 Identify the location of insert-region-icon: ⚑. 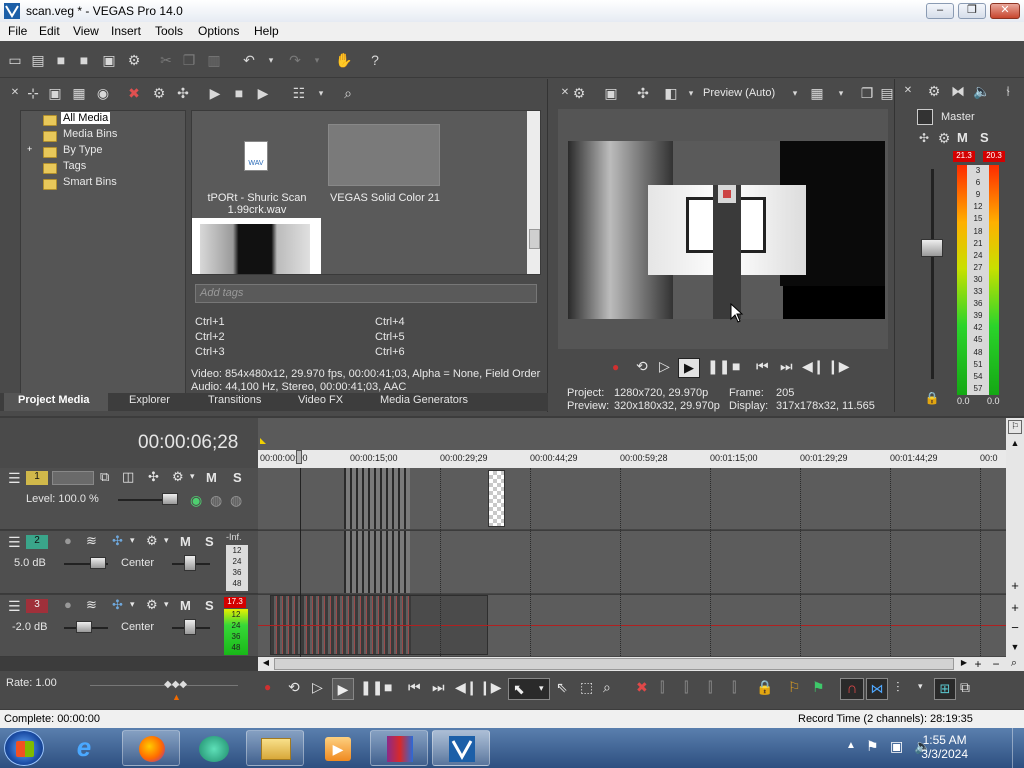
(818, 687).